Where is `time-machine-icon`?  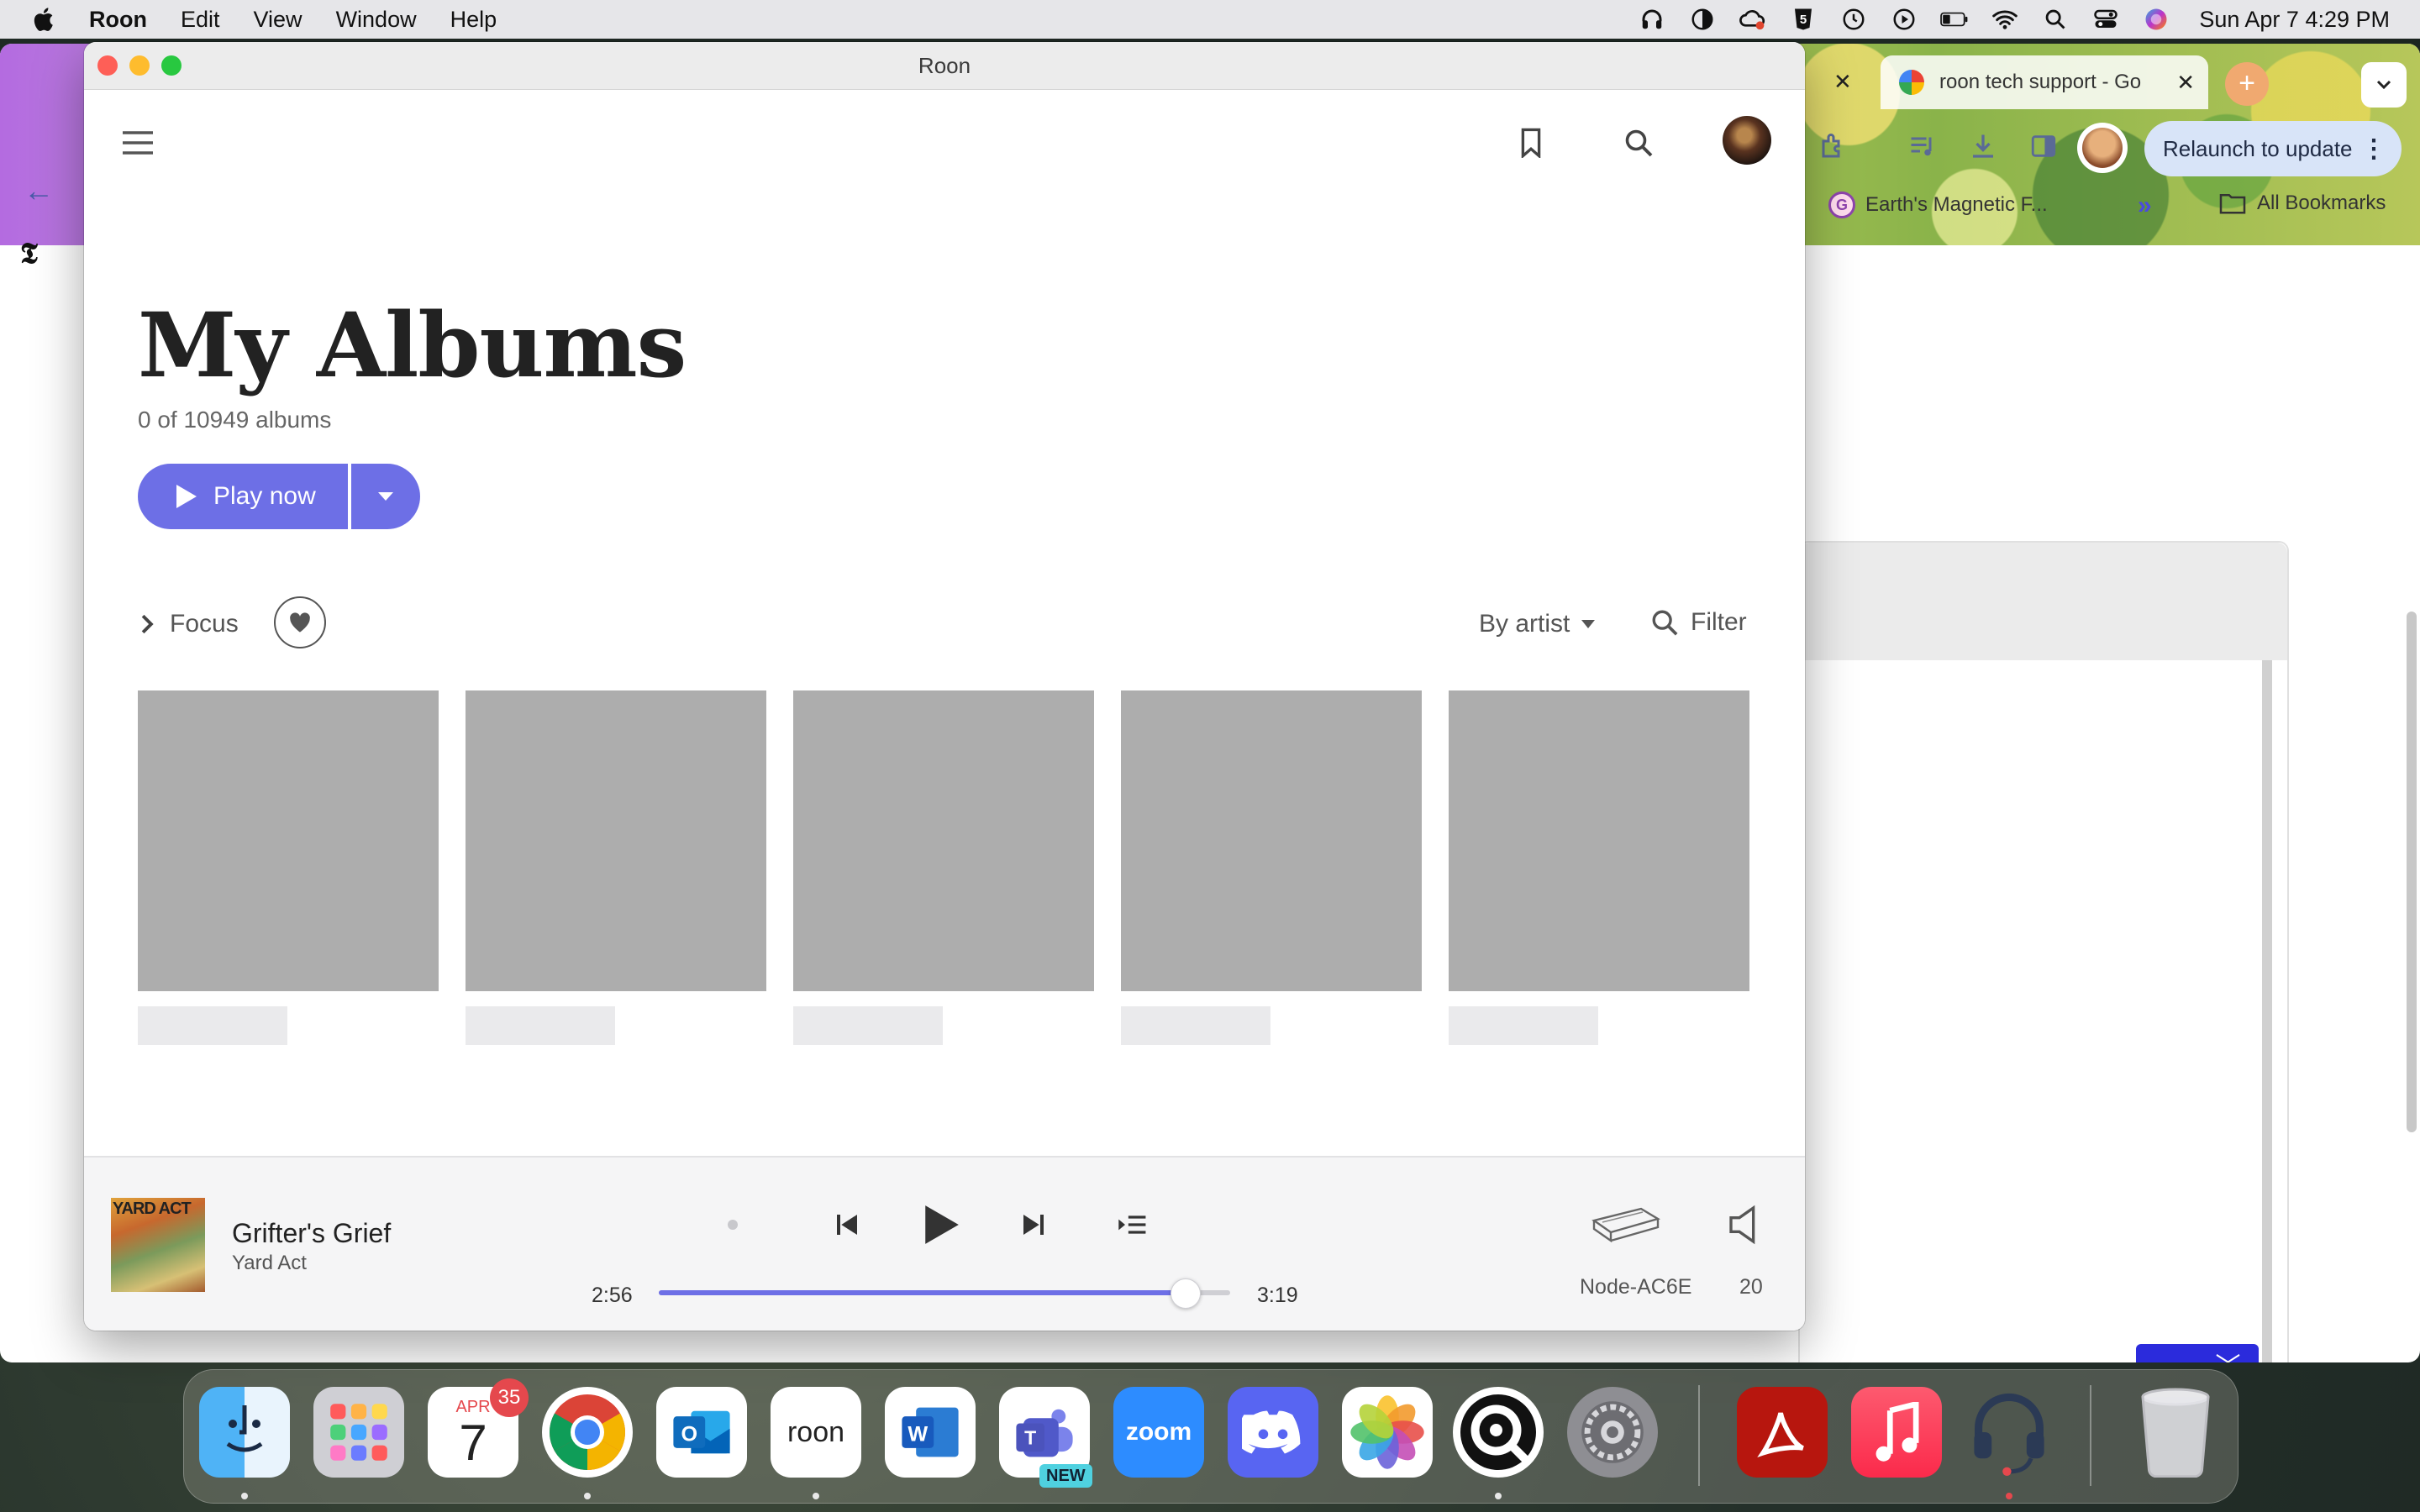 time-machine-icon is located at coordinates (1854, 19).